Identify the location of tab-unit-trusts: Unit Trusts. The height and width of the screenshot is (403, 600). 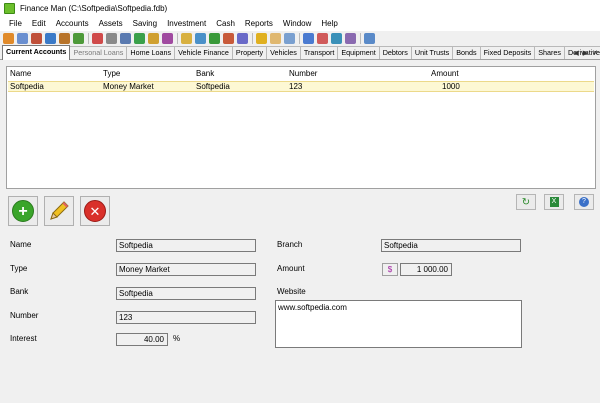
(432, 52).